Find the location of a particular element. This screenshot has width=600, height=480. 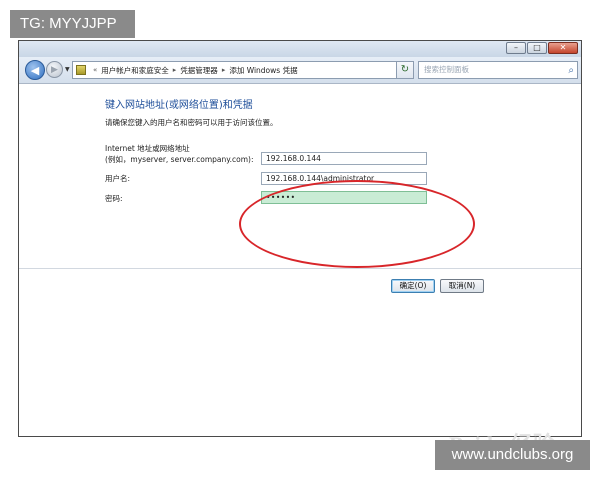

instruction-text: 请确保您键入的用户名和密码可以用于访问该位置。 is located at coordinates (191, 122).